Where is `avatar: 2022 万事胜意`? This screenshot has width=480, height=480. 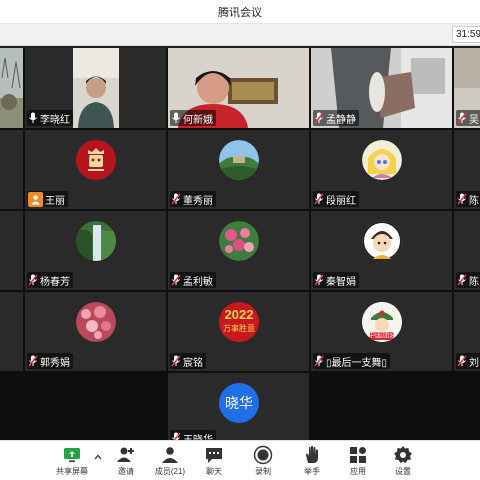
avatar: 2022 万事胜意 is located at coordinates (239, 322).